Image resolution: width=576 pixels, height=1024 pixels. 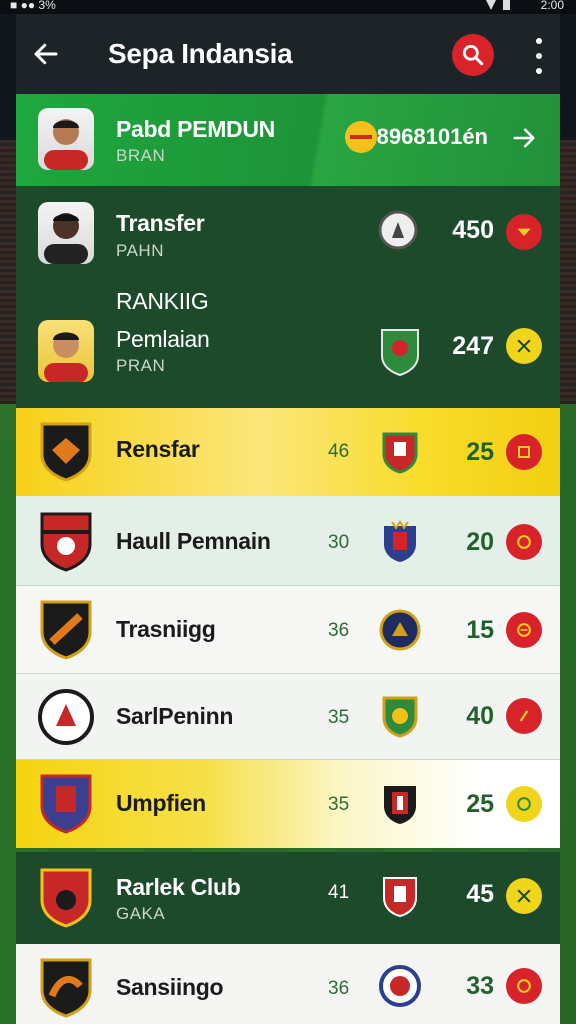 What do you see at coordinates (141, 155) in the screenshot?
I see `row-sub: BRAN` at bounding box center [141, 155].